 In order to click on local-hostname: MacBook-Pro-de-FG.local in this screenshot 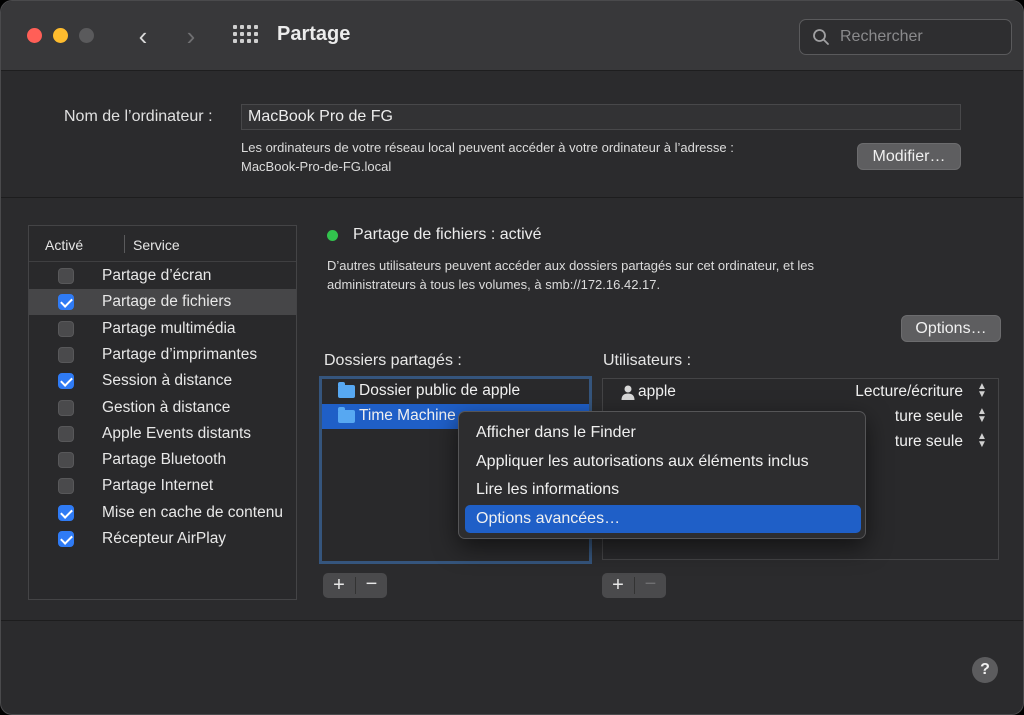, I will do `click(316, 166)`.